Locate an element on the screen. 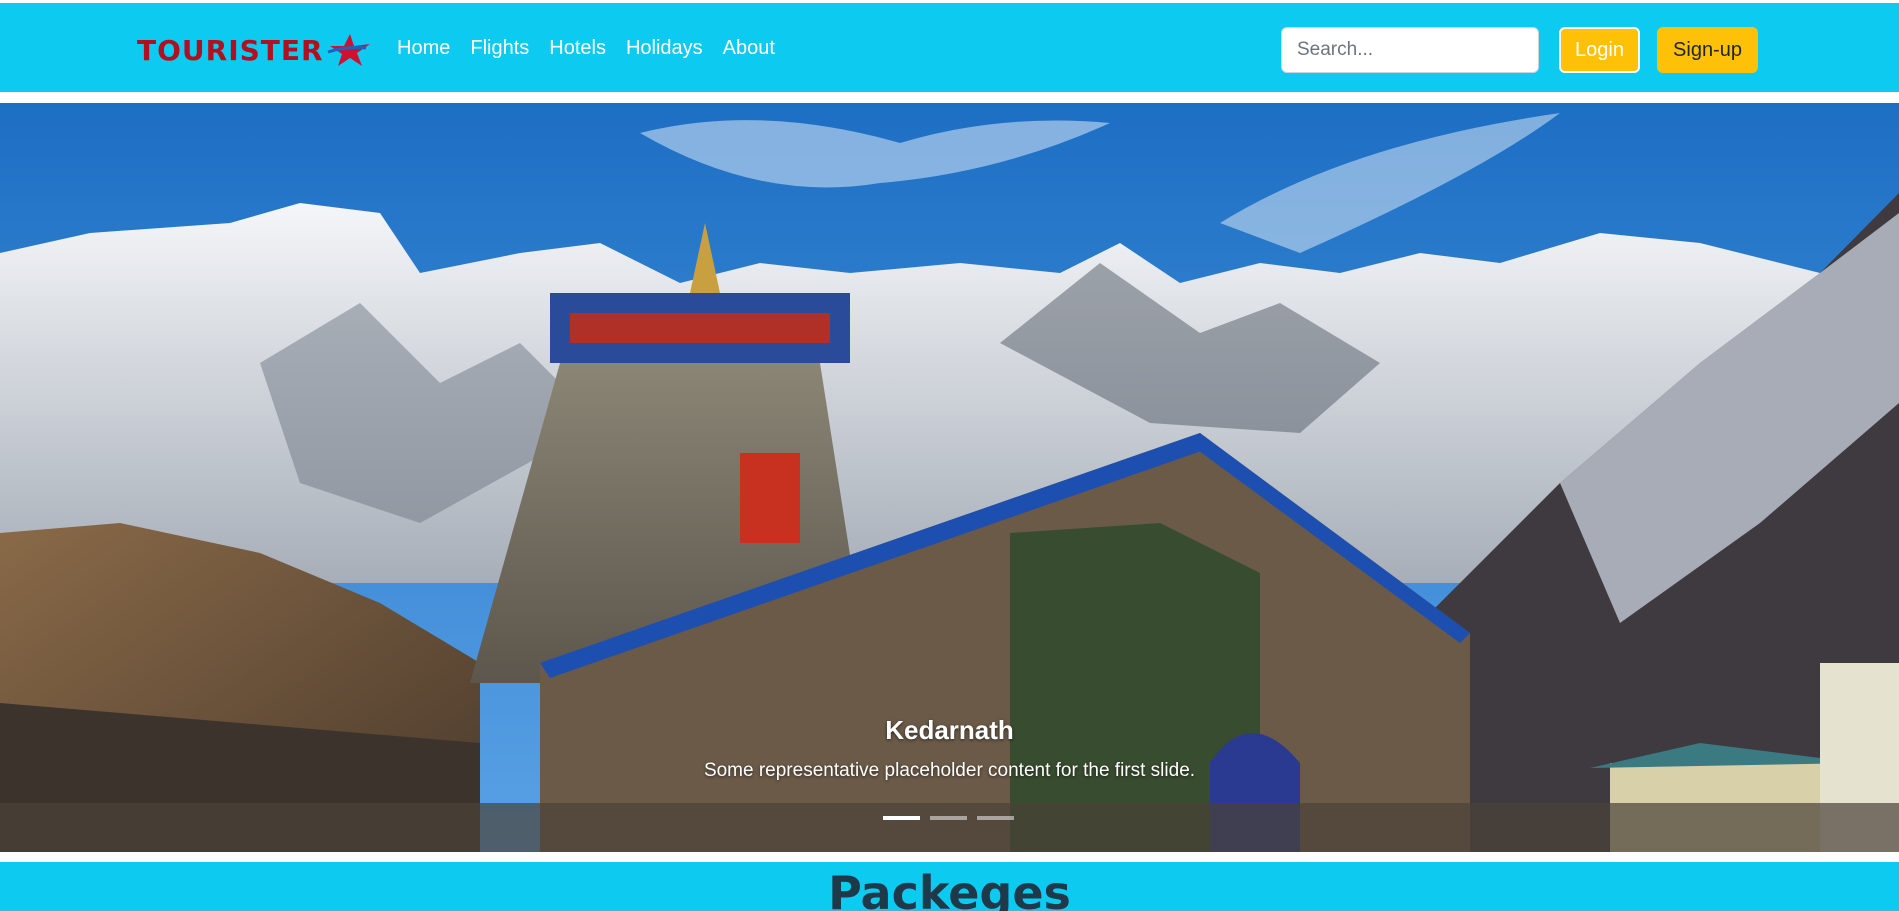  nav-links: Home Flights Hotels Holidays About is located at coordinates (596, 48).